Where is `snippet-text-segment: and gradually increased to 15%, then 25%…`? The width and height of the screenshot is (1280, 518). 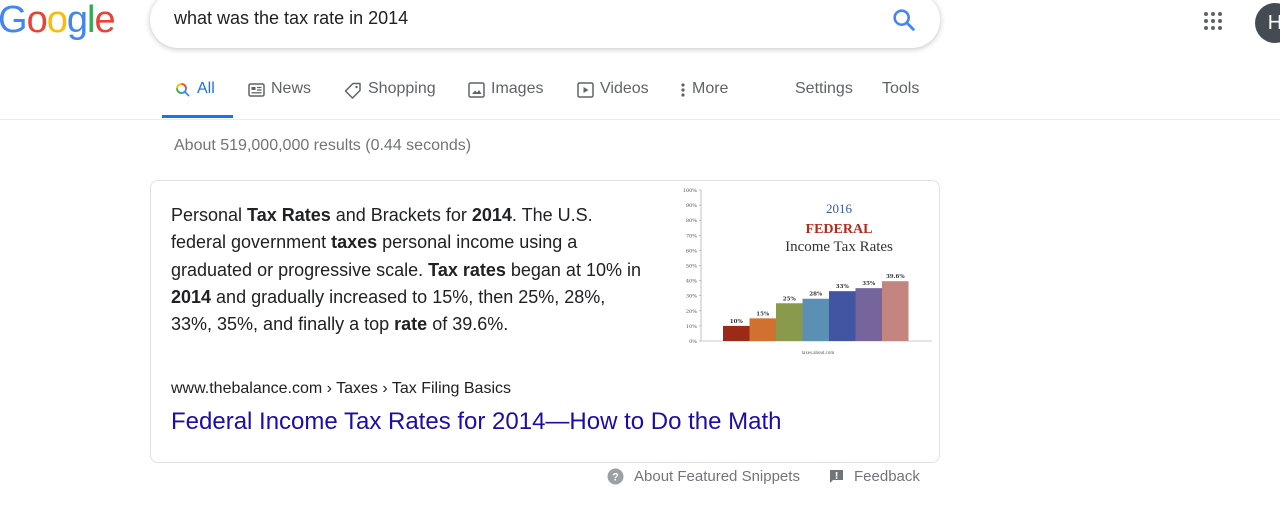
snippet-text-segment: and gradually increased to 15%, then 25%… is located at coordinates (388, 310).